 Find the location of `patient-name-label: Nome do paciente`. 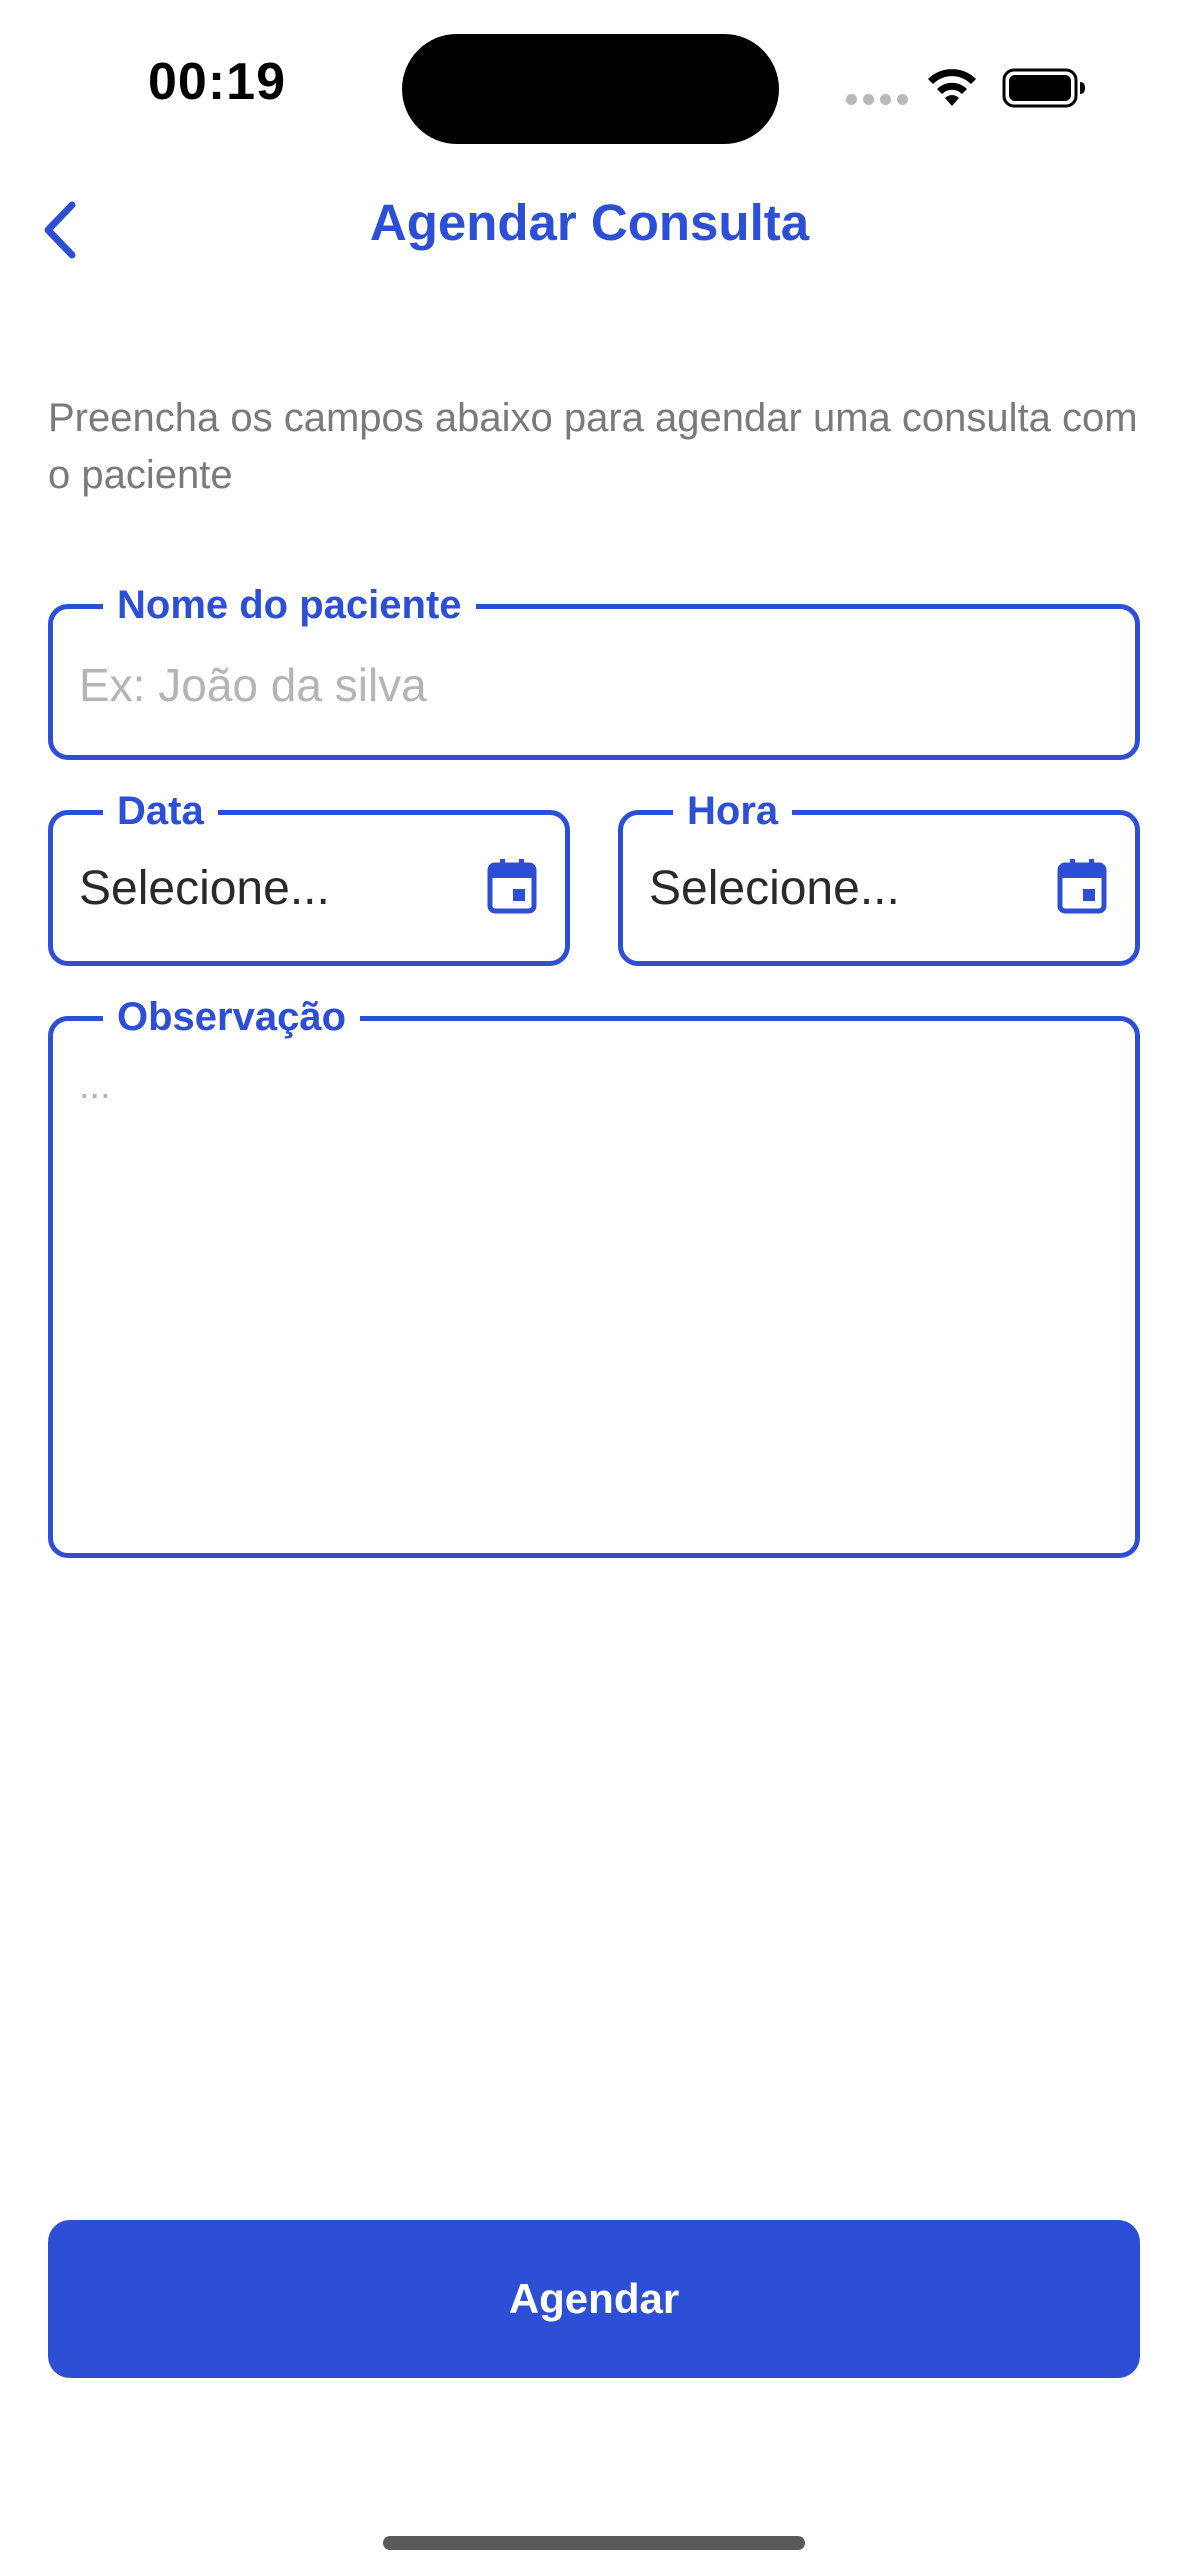

patient-name-label: Nome do paciente is located at coordinates (289, 605).